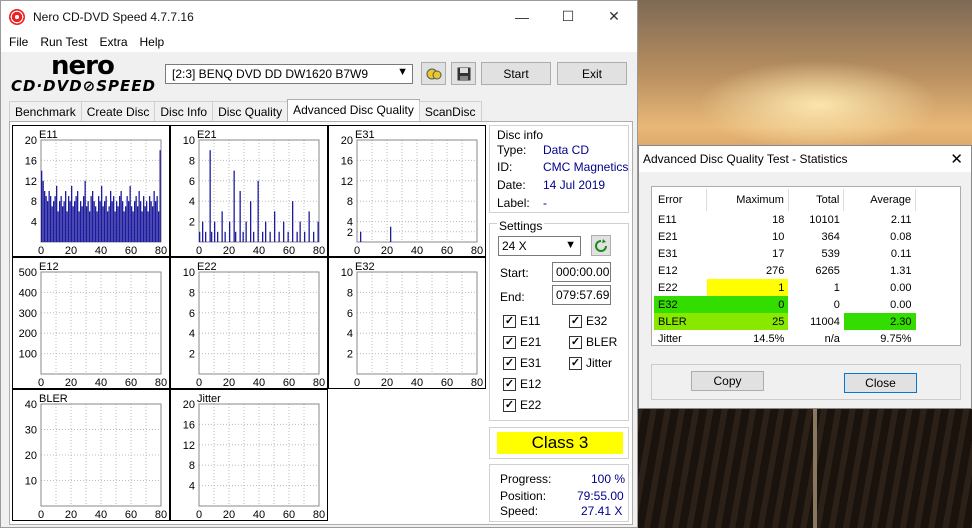  I want to click on close-button: ✕, so click(614, 16).